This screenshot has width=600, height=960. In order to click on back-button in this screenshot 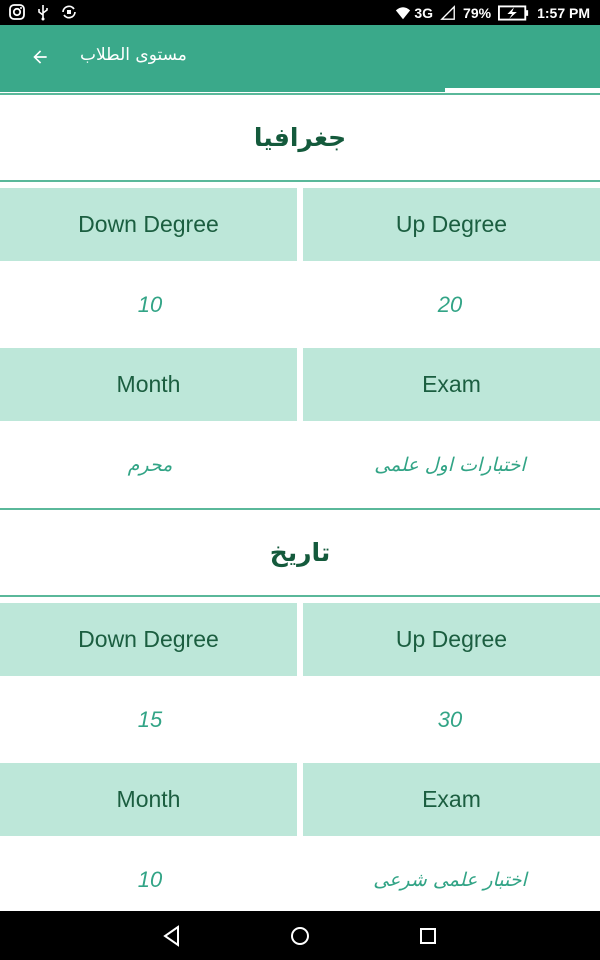, I will do `click(40, 57)`.